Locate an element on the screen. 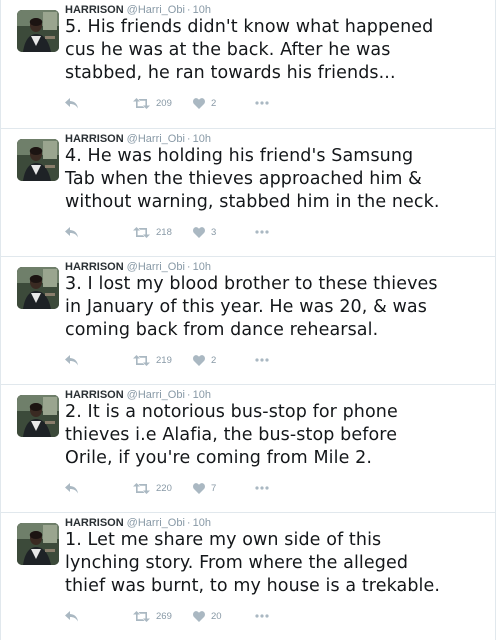  tweet-actions: 220 7 is located at coordinates (195, 488).